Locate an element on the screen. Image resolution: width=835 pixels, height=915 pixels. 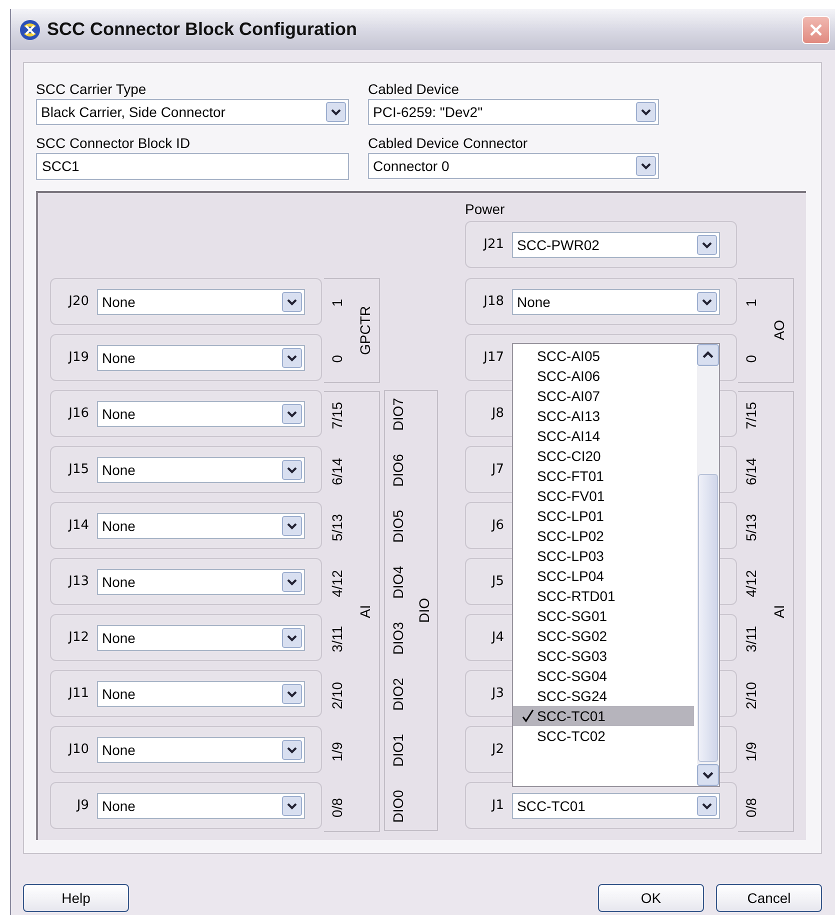
channel-label: DIO5 is located at coordinates (398, 526).